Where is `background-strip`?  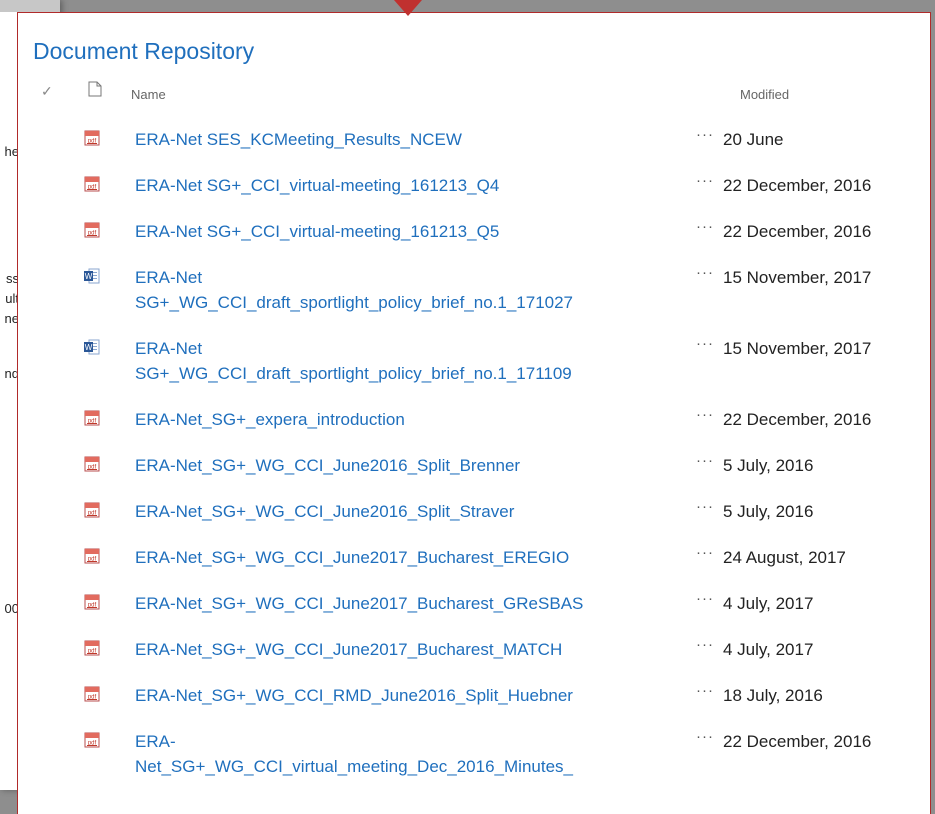
background-strip is located at coordinates (30, 6).